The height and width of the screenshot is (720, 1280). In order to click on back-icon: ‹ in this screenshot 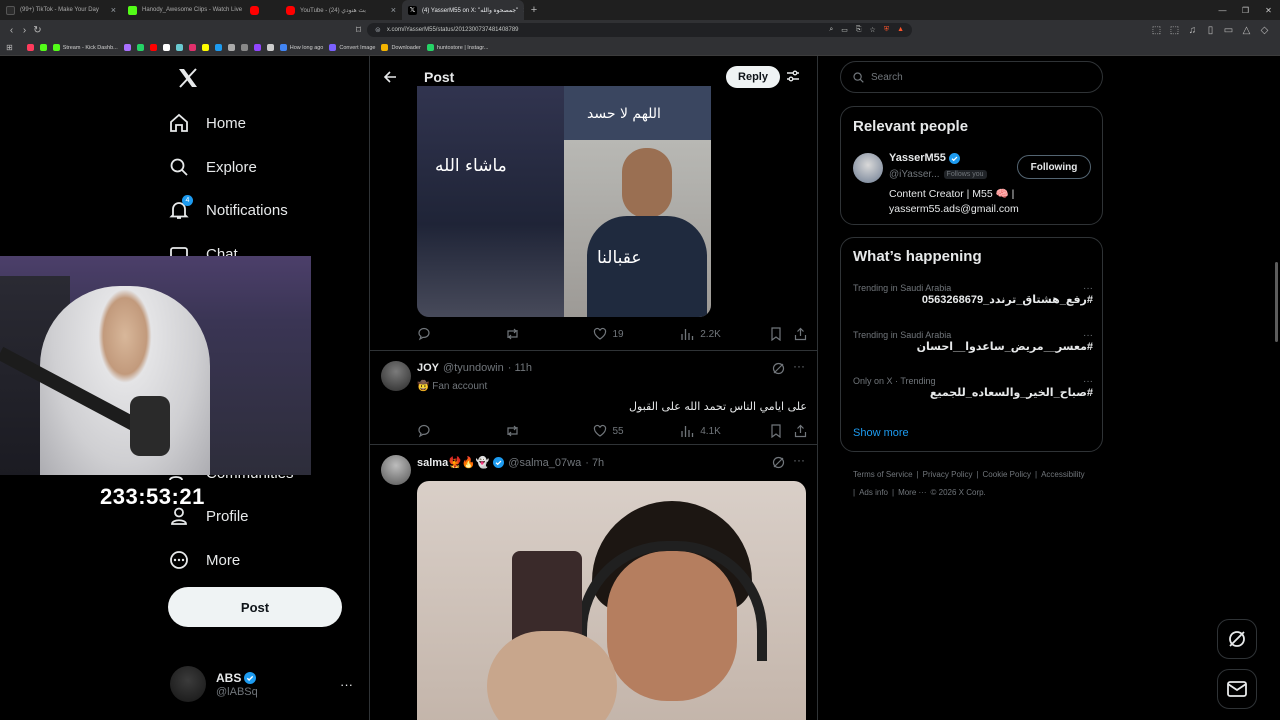, I will do `click(11, 30)`.